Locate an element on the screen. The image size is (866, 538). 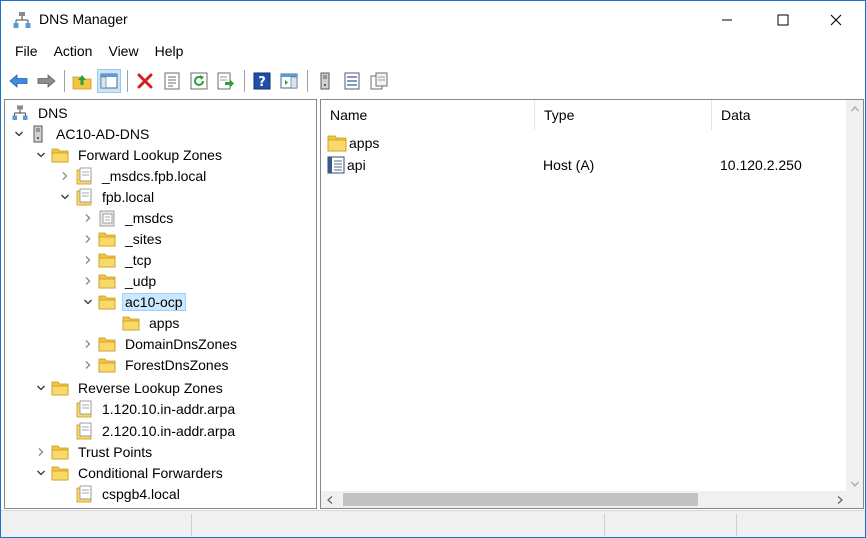
minimize-button is located at coordinates (727, 20).